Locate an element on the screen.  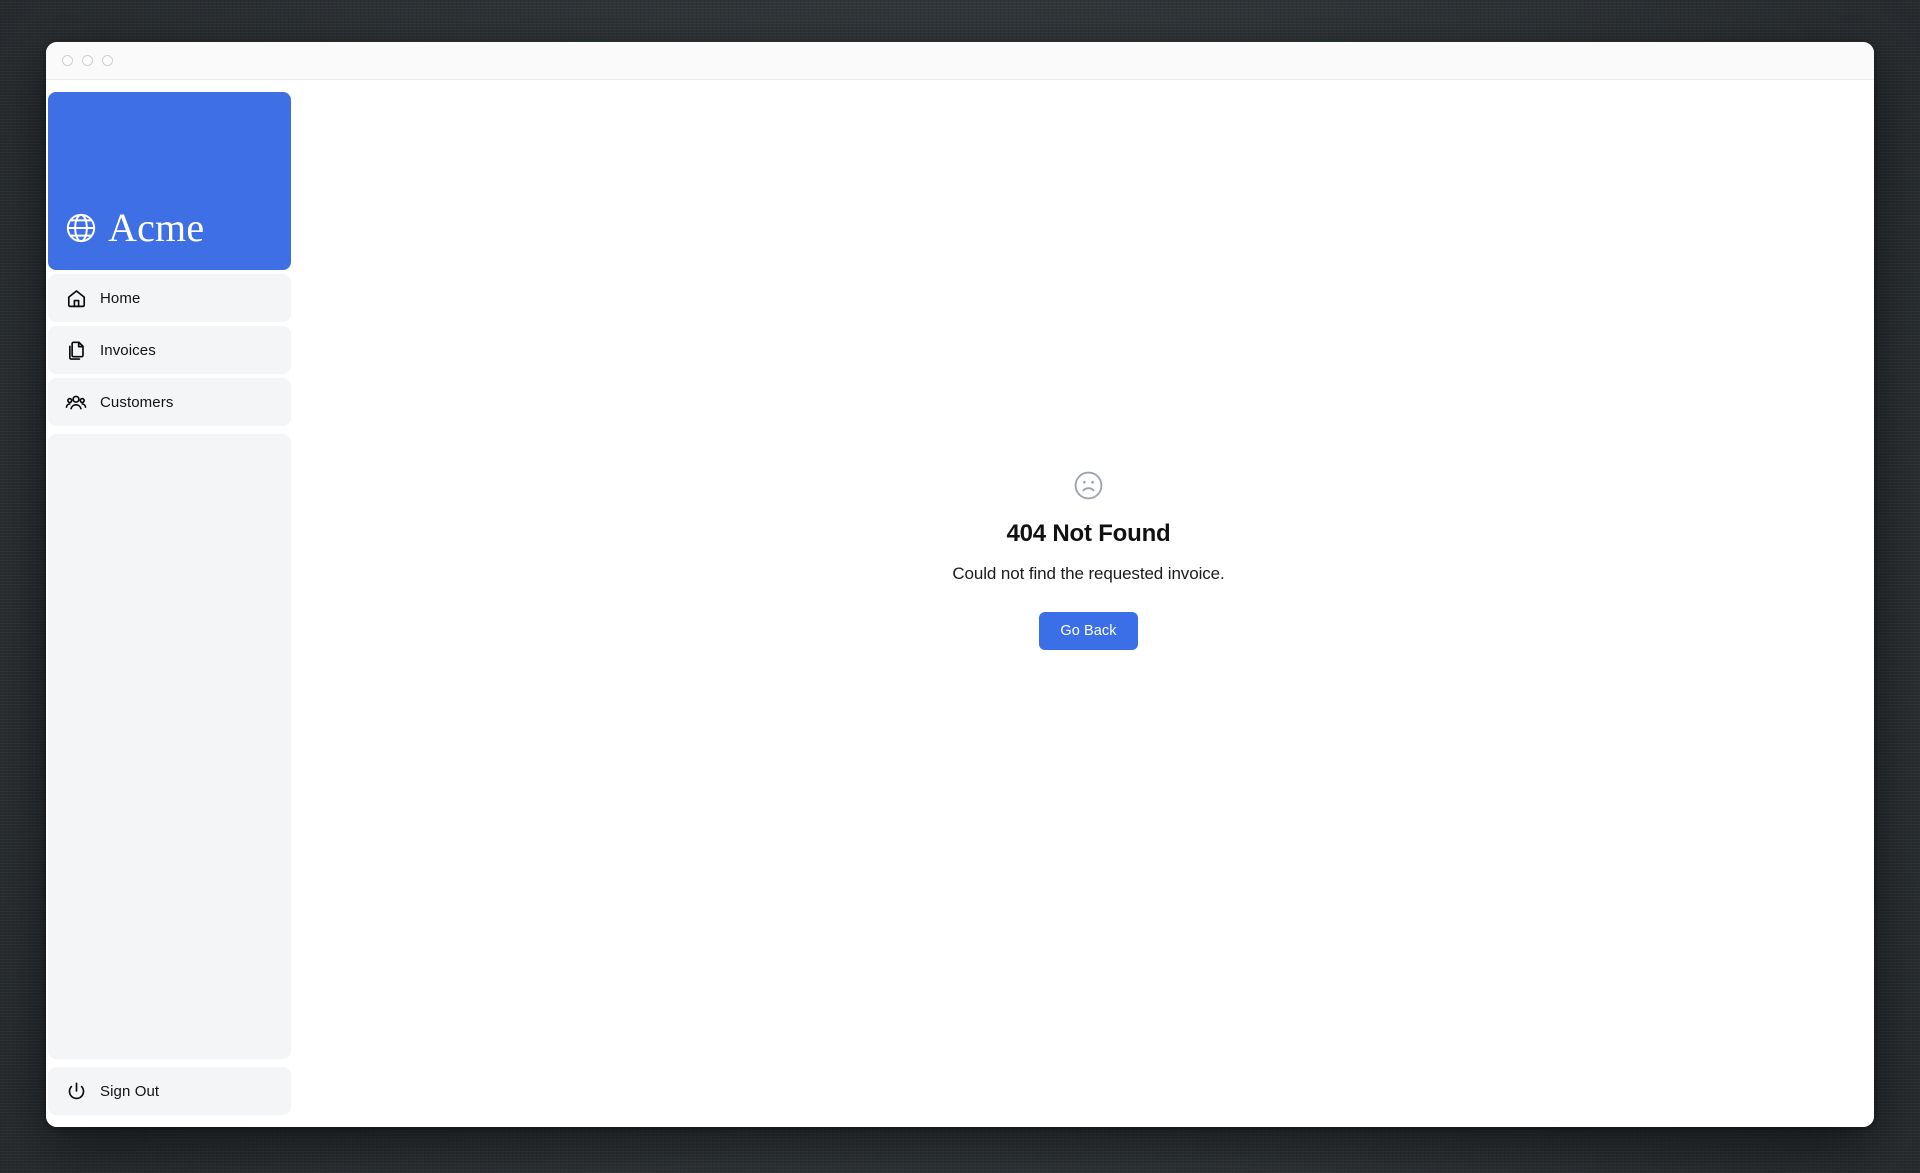
sidebar-item-label: Home is located at coordinates (120, 298).